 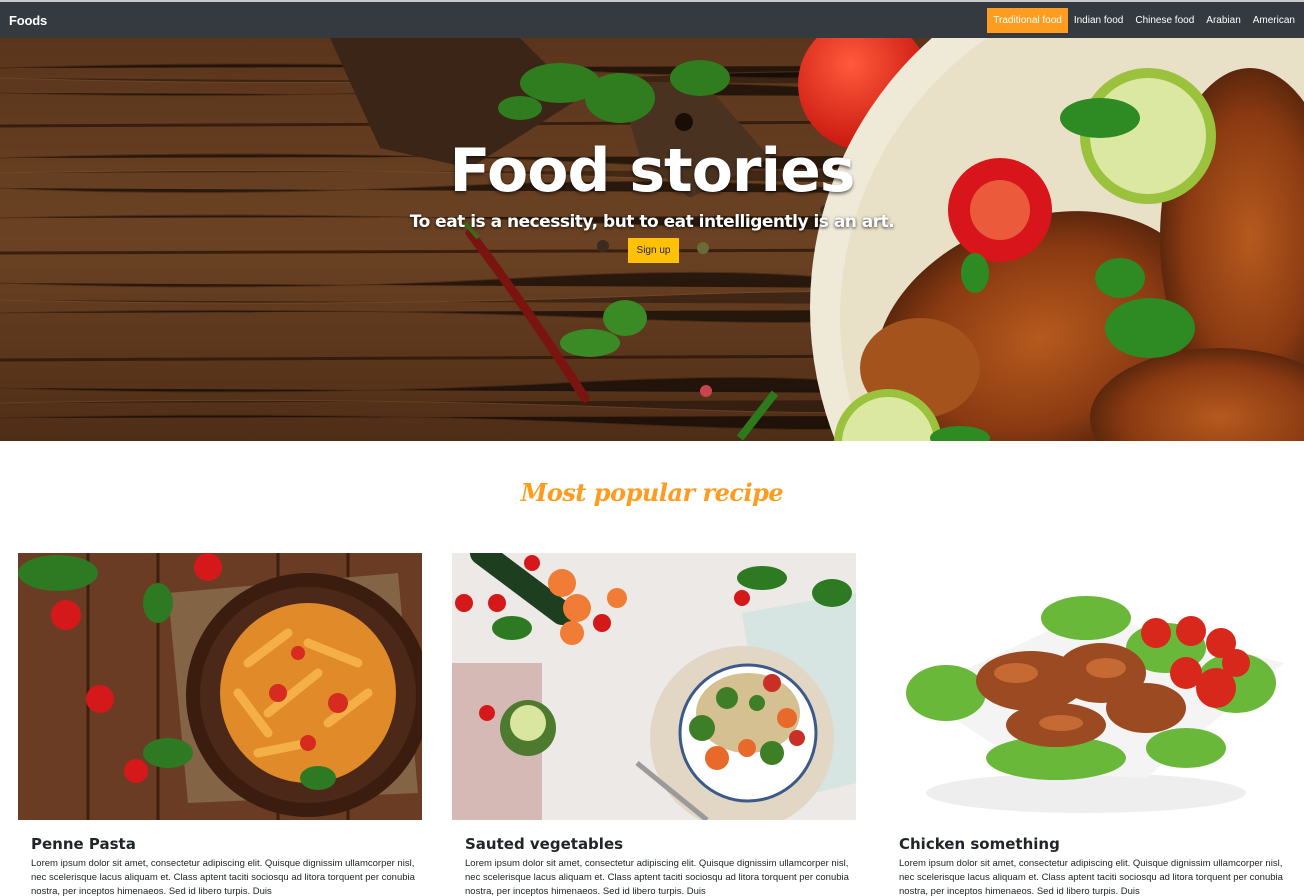 What do you see at coordinates (544, 844) in the screenshot?
I see `card-title: Sauted vegetables` at bounding box center [544, 844].